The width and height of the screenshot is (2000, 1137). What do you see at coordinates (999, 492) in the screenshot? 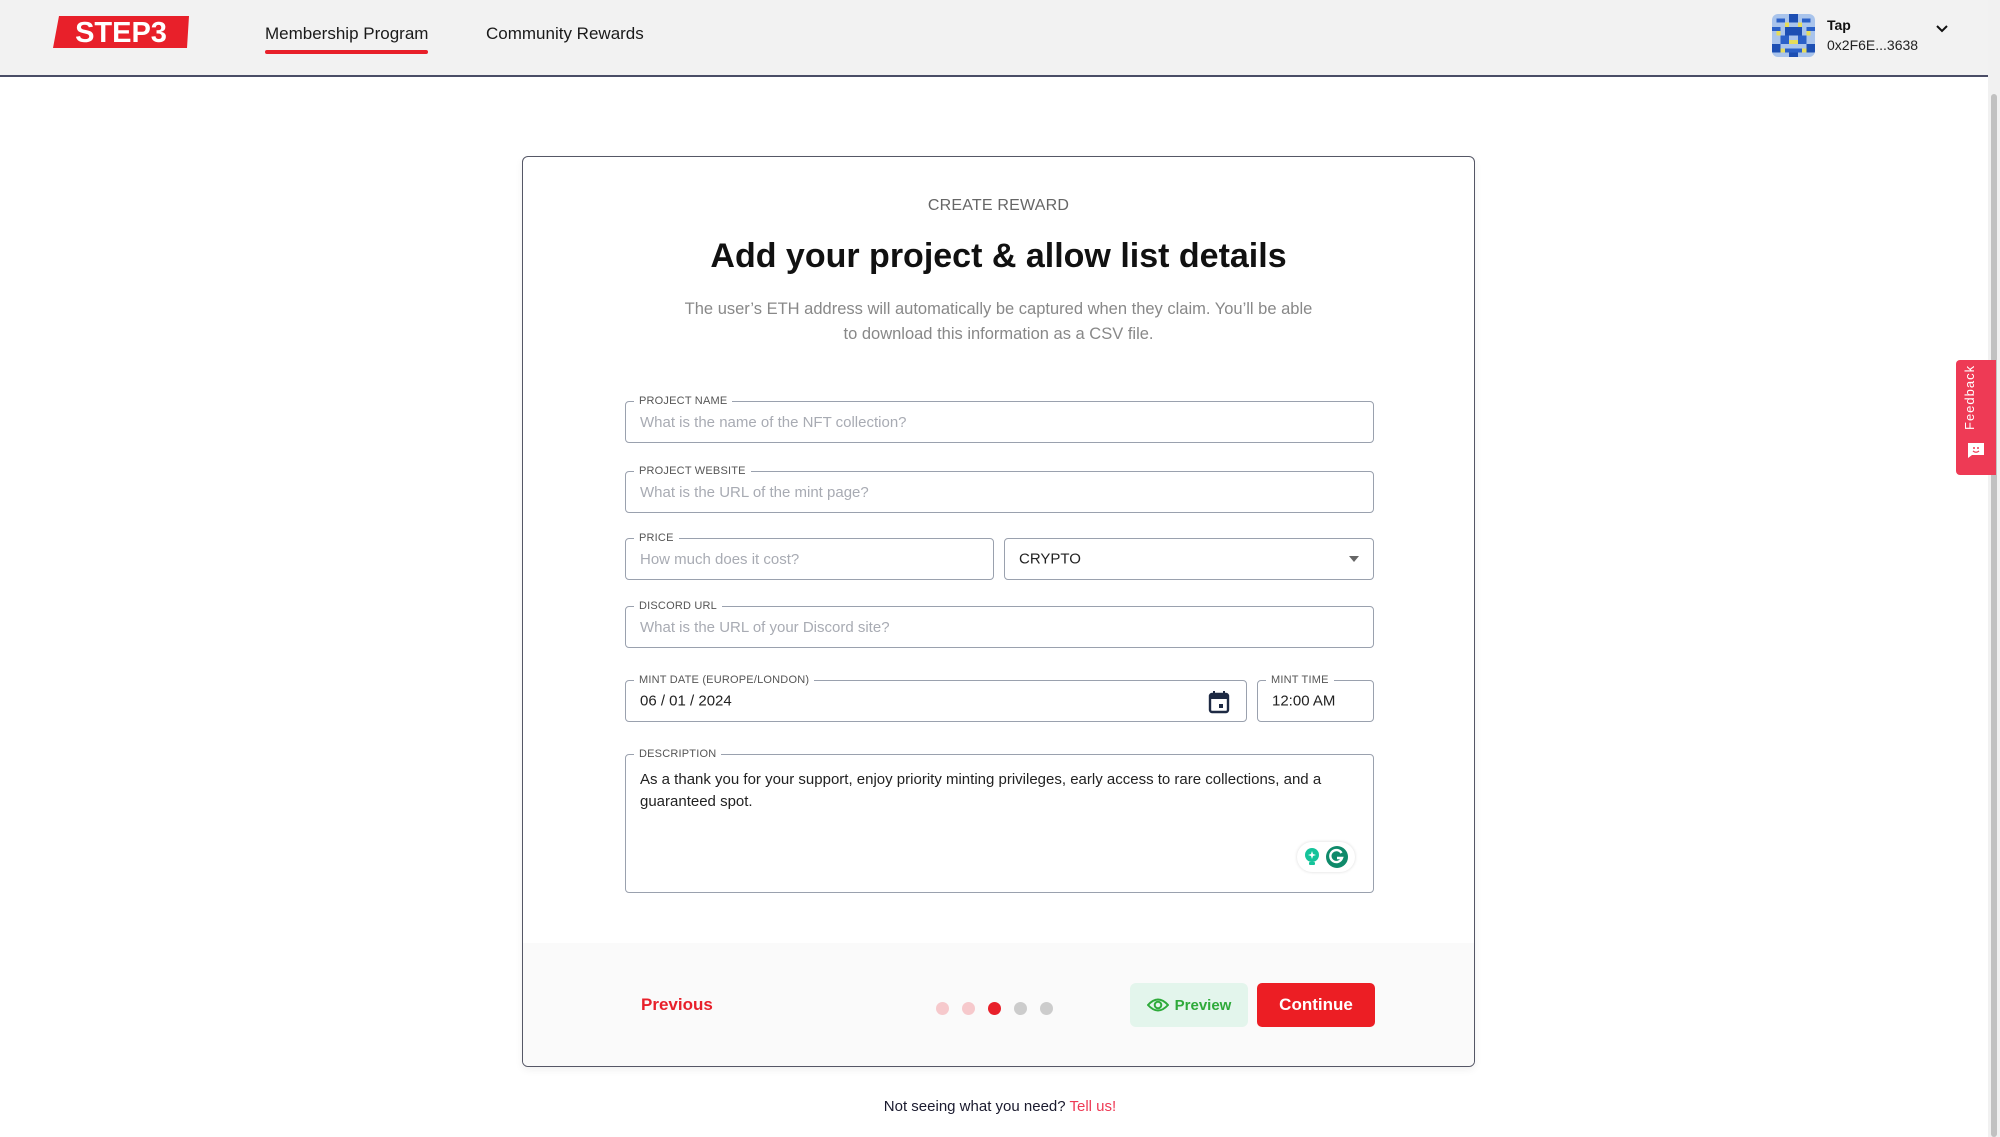
I see `project-website-input` at bounding box center [999, 492].